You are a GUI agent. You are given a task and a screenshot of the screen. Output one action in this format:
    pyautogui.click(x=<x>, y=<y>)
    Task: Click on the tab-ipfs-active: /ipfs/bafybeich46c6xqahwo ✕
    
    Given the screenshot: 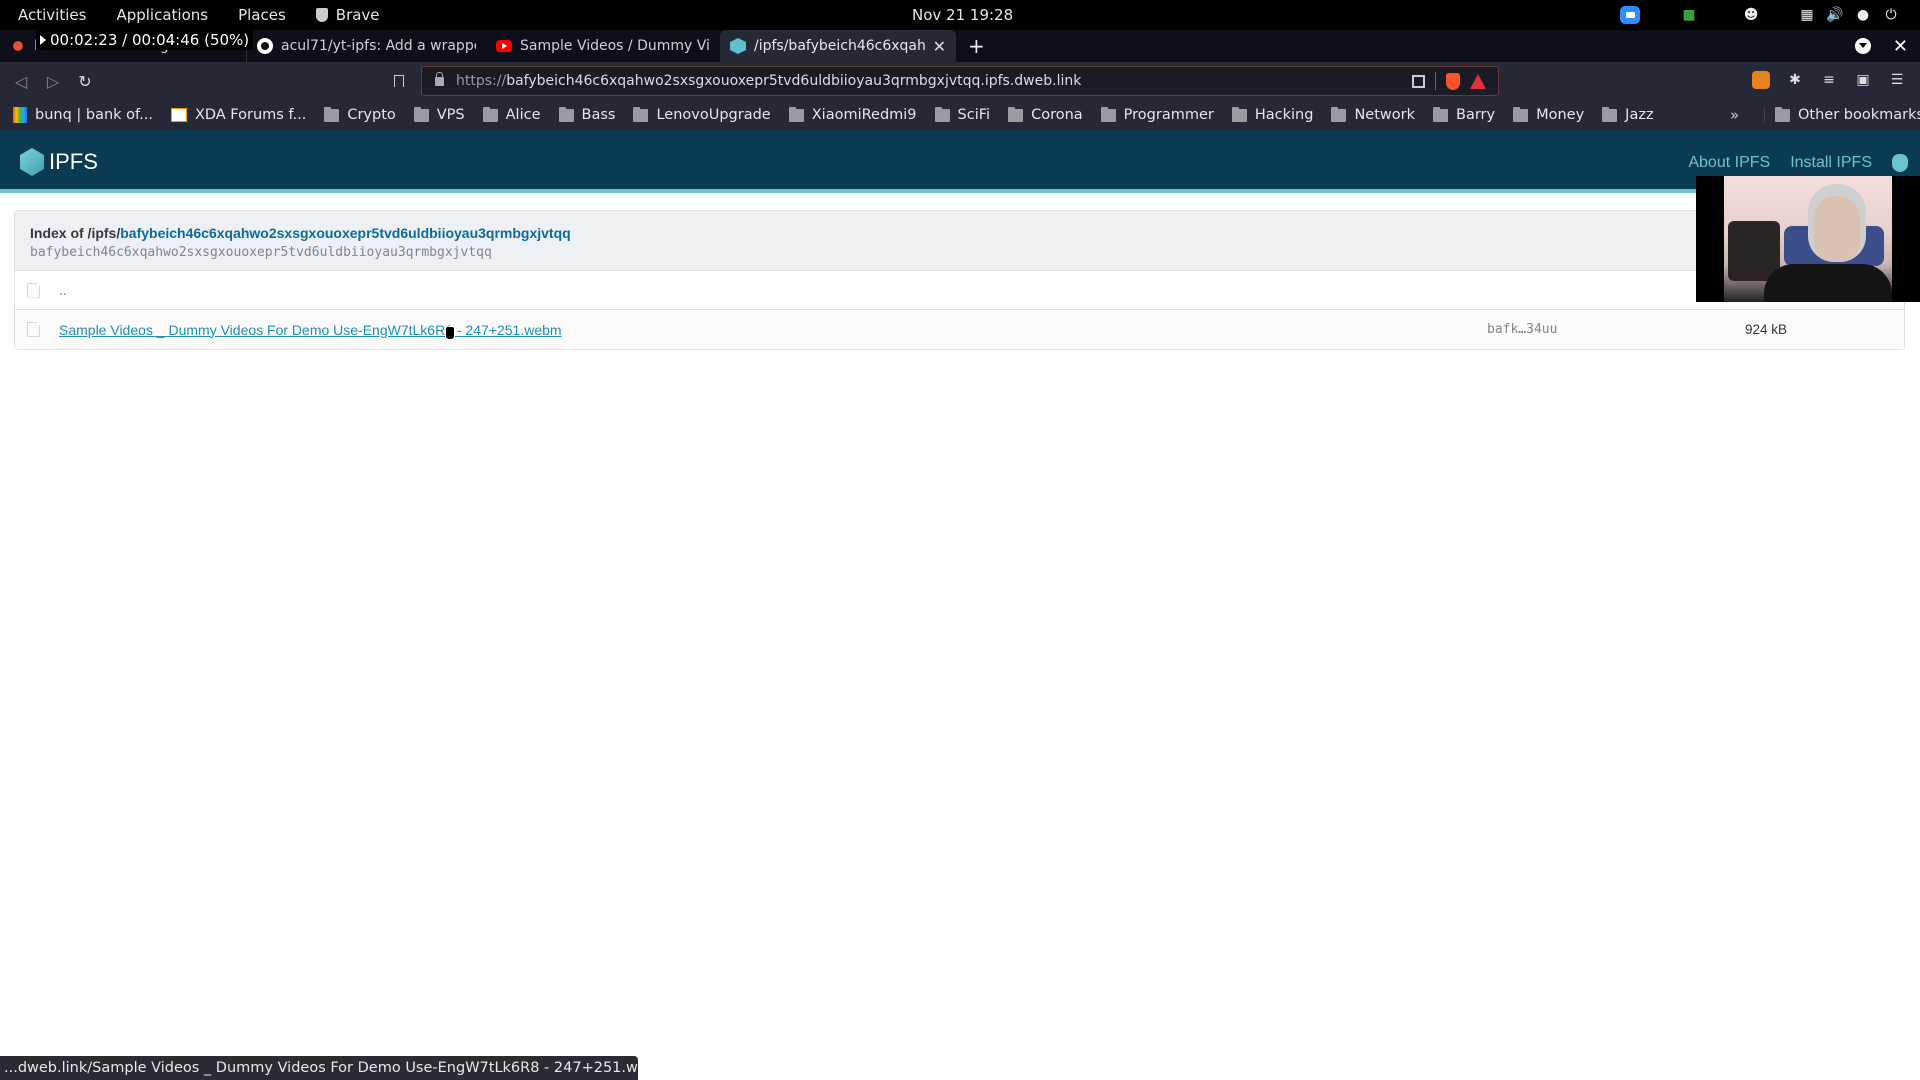 What is the action you would take?
    pyautogui.click(x=838, y=46)
    